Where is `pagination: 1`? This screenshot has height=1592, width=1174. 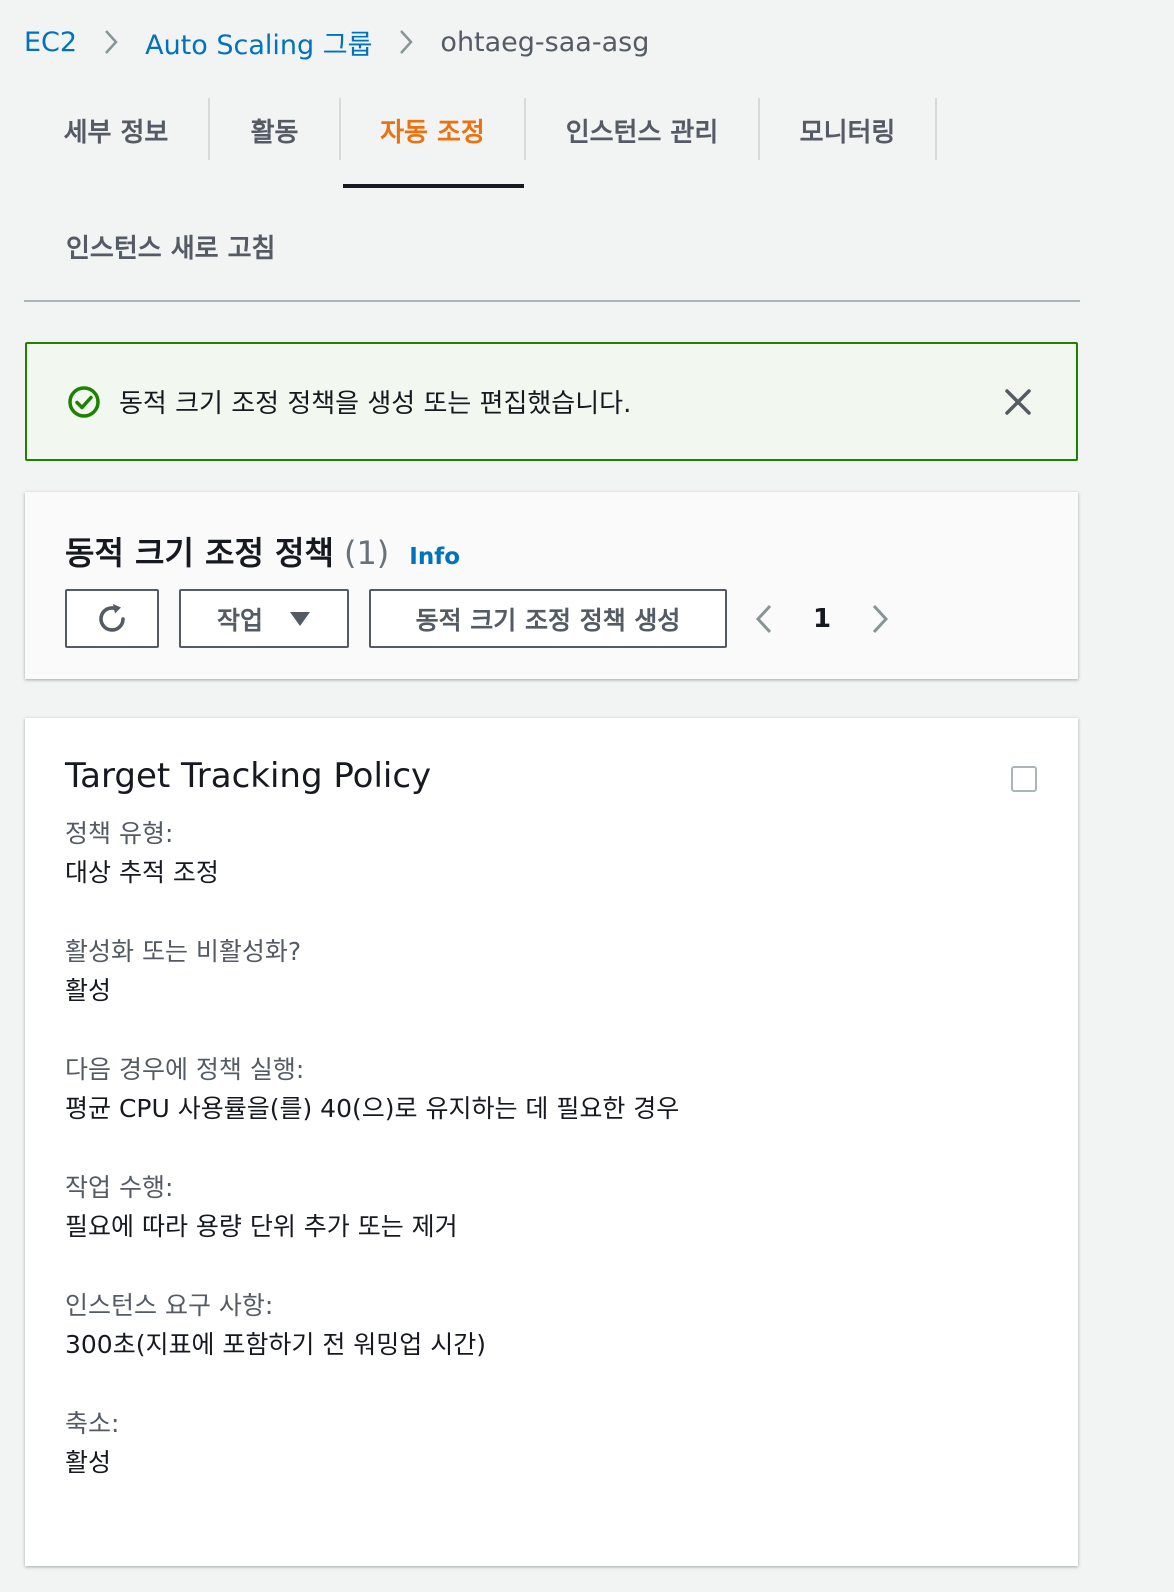 pagination: 1 is located at coordinates (822, 618).